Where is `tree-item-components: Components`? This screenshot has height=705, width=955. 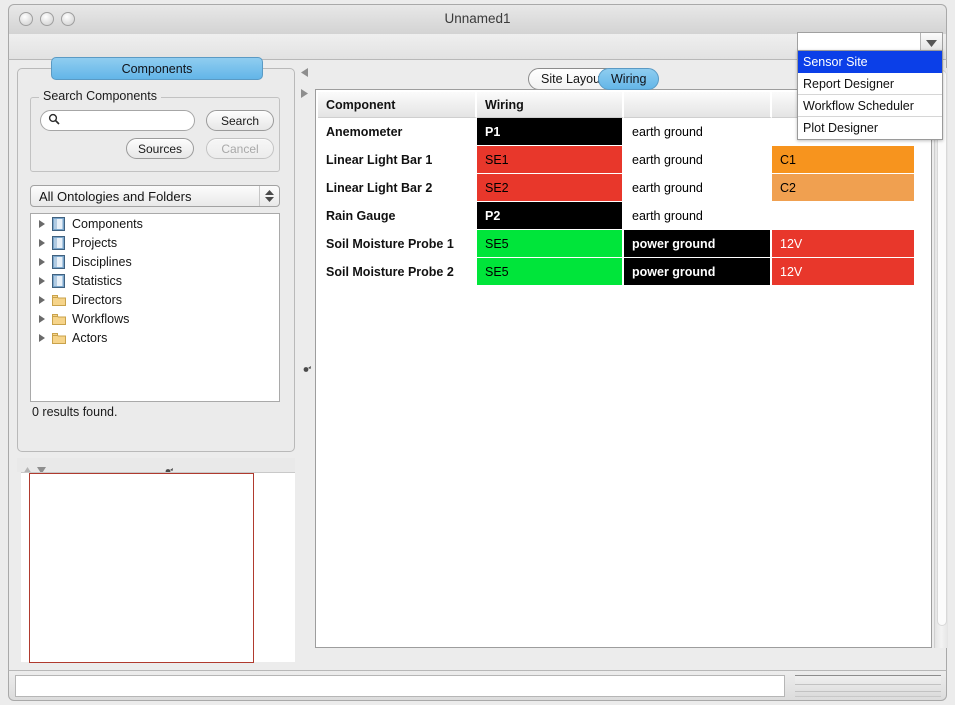 tree-item-components: Components is located at coordinates (155, 223).